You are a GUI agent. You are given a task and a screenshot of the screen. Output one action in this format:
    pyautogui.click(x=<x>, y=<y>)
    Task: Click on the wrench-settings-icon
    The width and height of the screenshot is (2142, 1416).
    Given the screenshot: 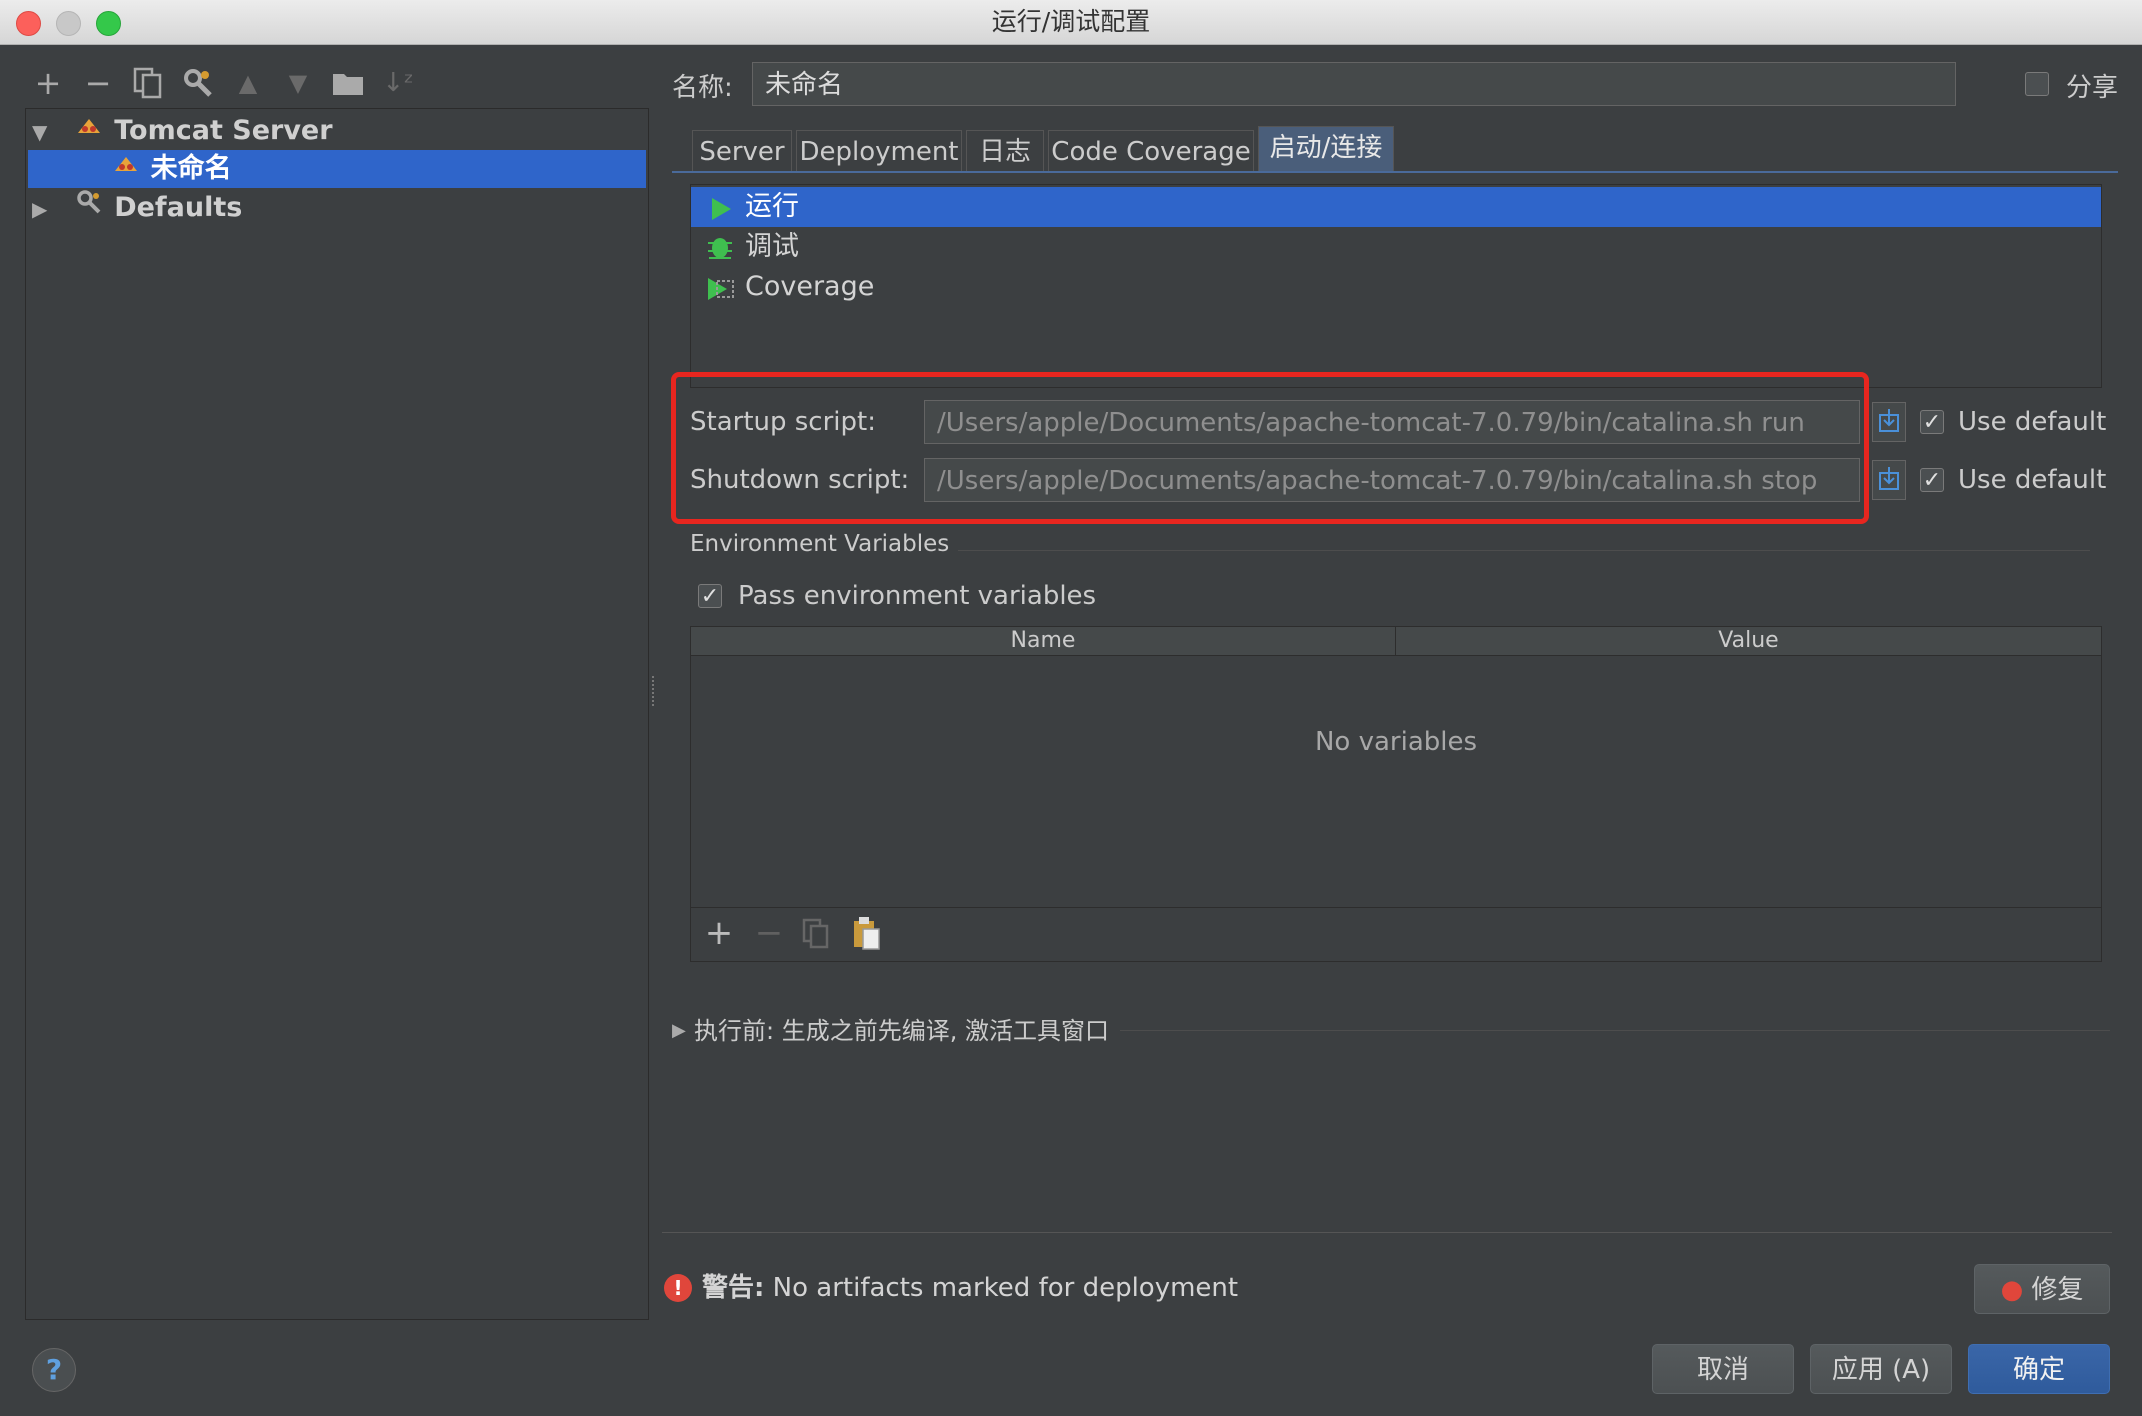 What is the action you would take?
    pyautogui.click(x=198, y=83)
    